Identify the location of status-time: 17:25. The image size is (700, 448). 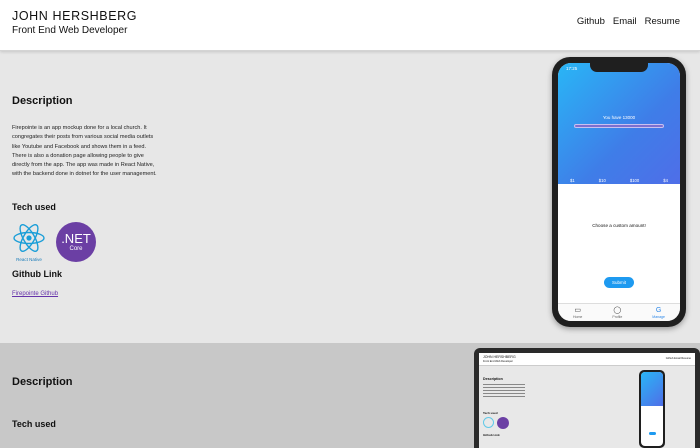
(572, 68).